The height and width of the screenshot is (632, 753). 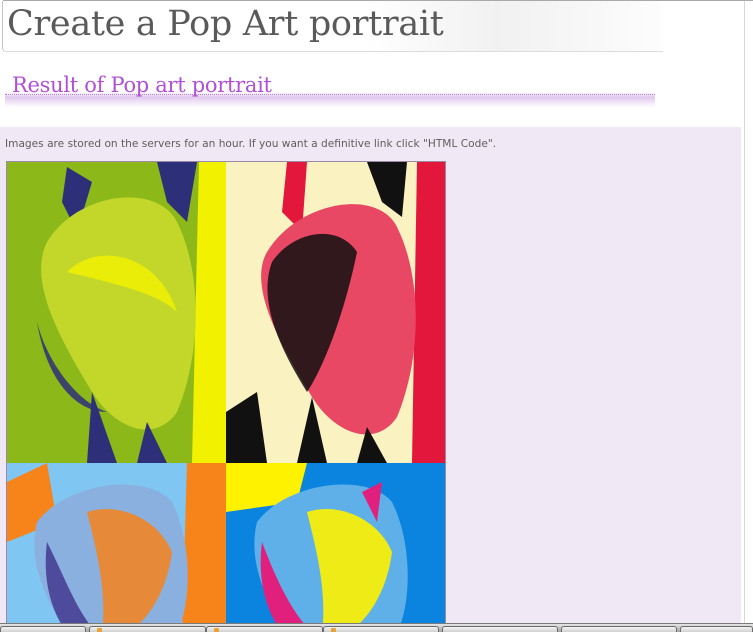 What do you see at coordinates (330, 90) in the screenshot?
I see `section-header: Result of Pop art portrait` at bounding box center [330, 90].